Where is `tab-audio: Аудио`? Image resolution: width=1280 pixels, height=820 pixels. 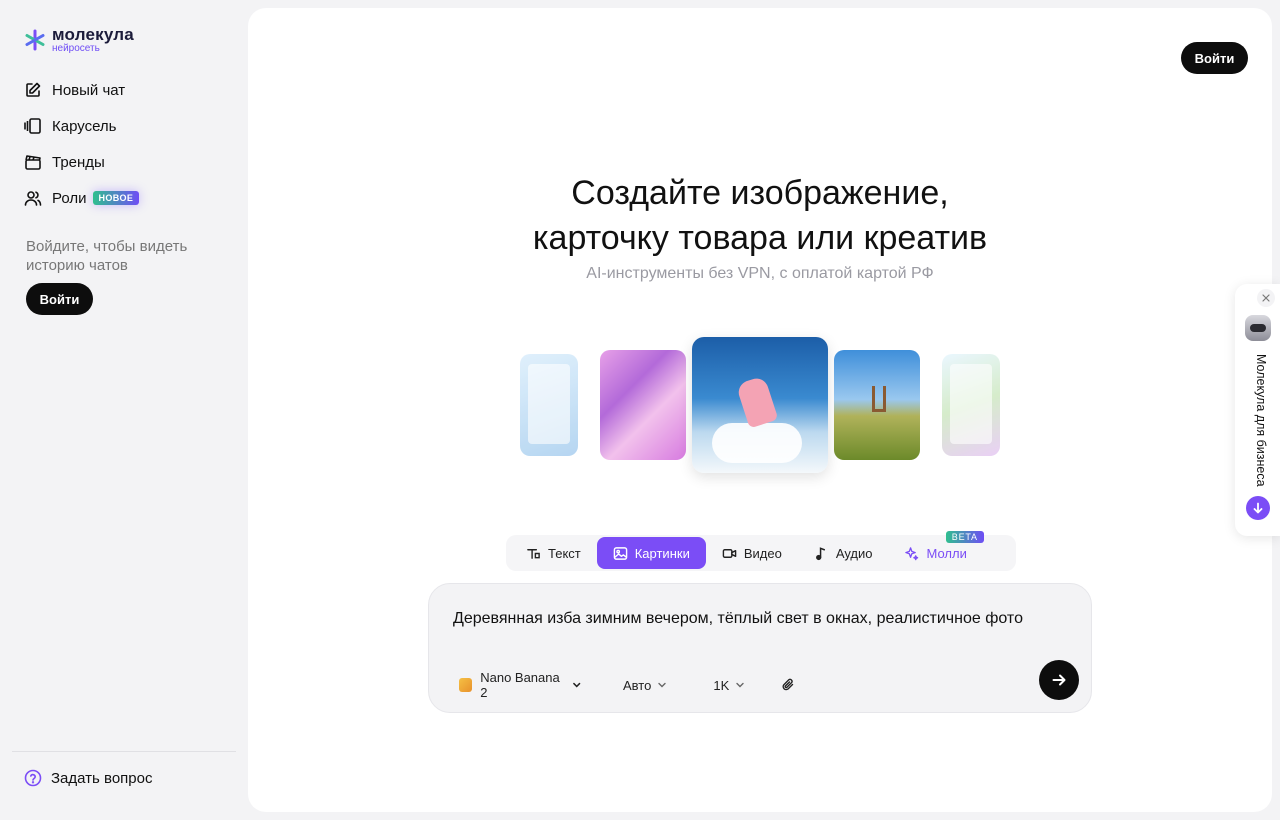
tab-audio: Аудио is located at coordinates (843, 553).